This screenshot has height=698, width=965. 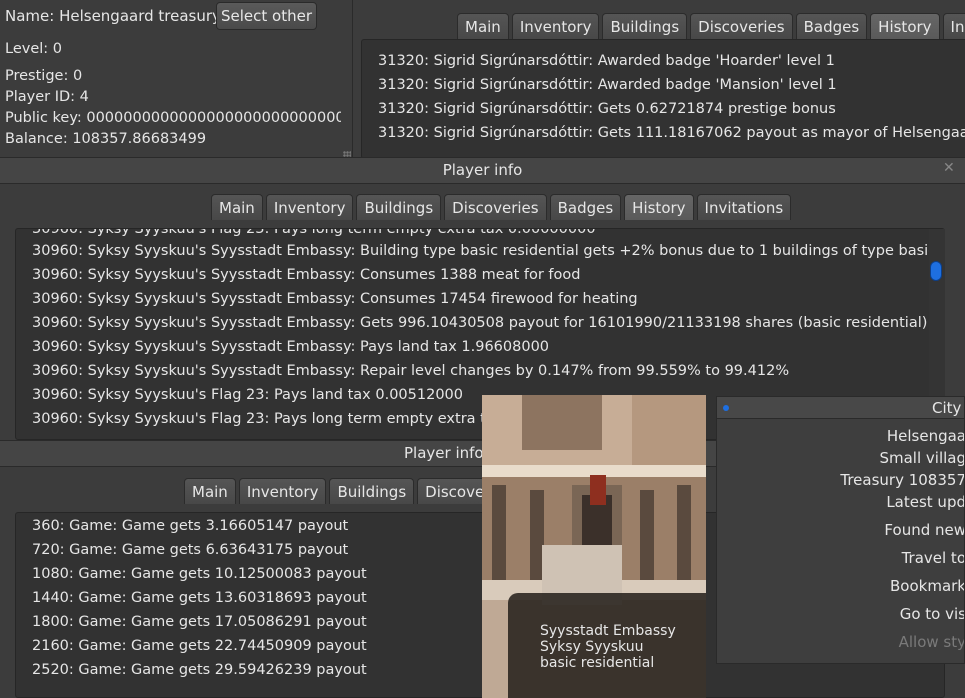 I want to click on list-item: 1440: Game: Game gets 13.60318693 payout, so click(x=199, y=598).